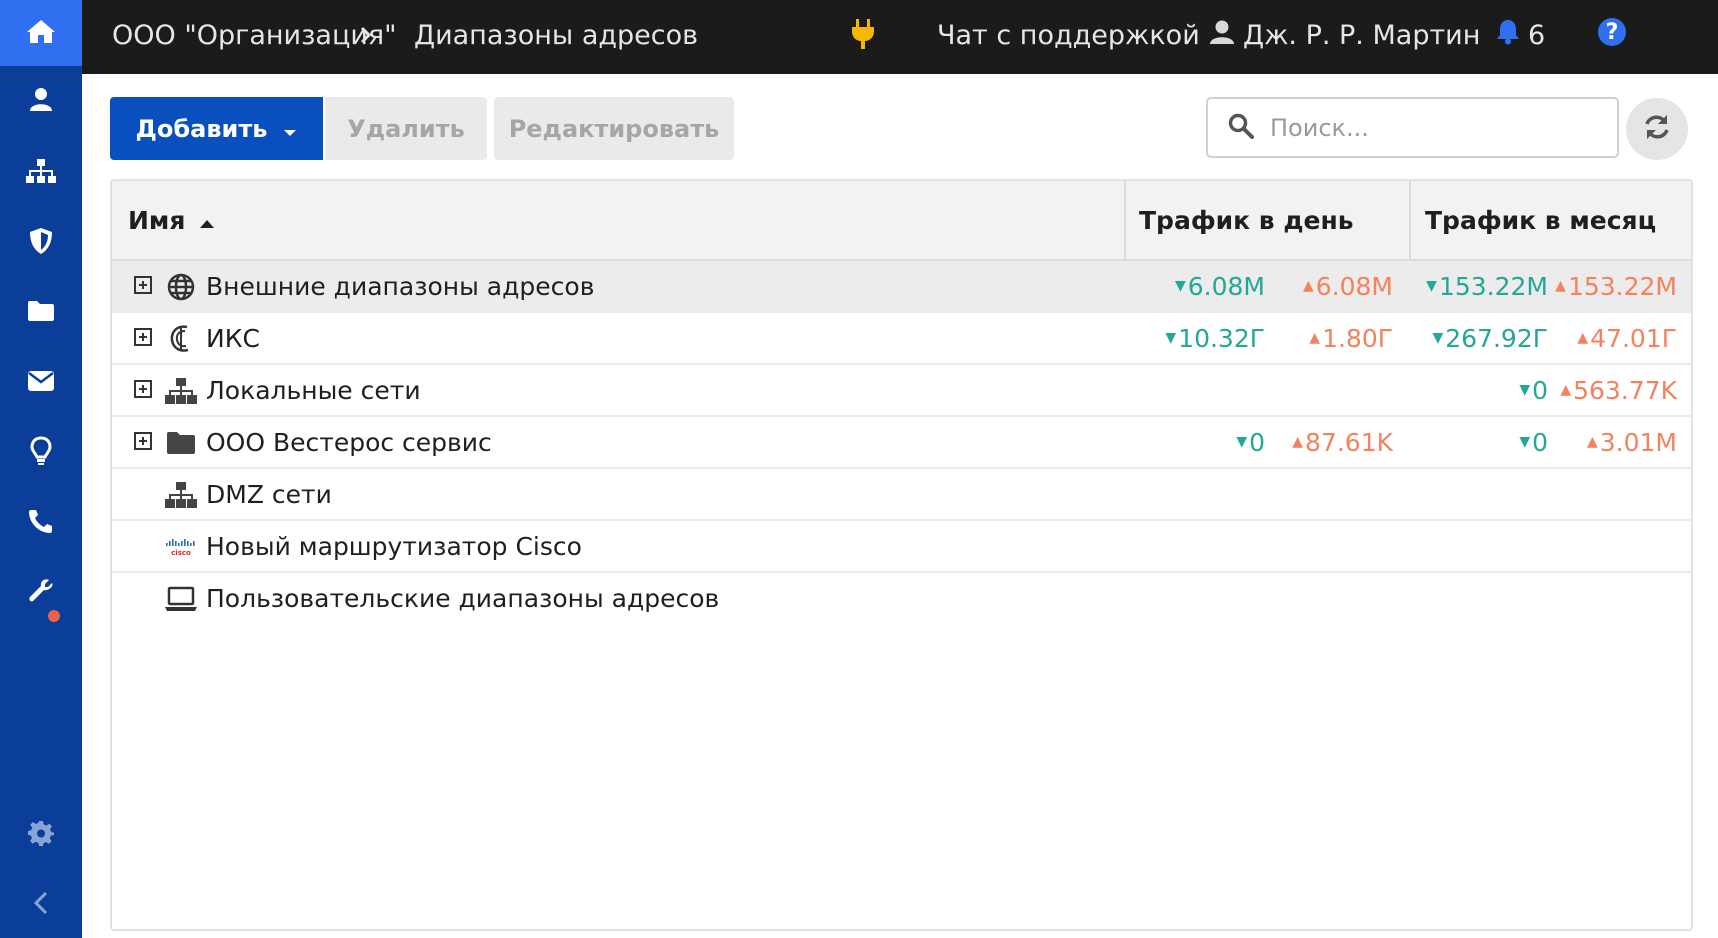  Describe the element at coordinates (201, 128) in the screenshot. I see `add-button-label: Добавить` at that location.